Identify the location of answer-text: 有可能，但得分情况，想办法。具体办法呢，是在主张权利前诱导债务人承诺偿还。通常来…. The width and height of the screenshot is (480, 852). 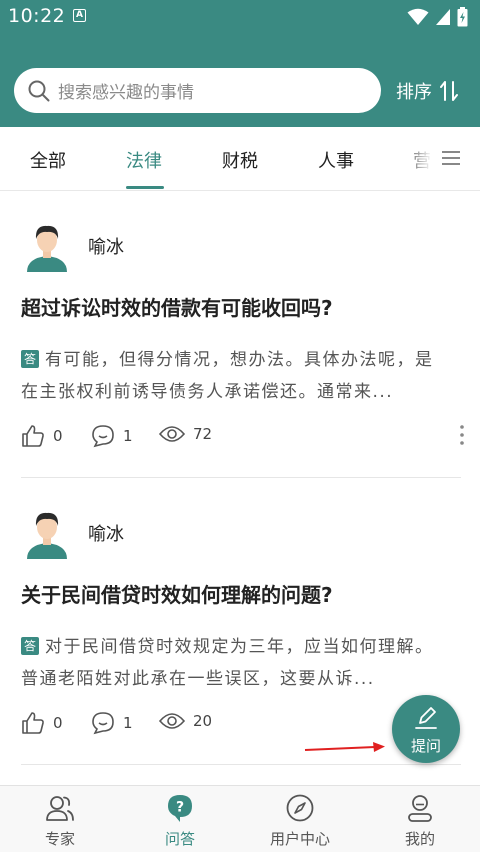
(227, 376).